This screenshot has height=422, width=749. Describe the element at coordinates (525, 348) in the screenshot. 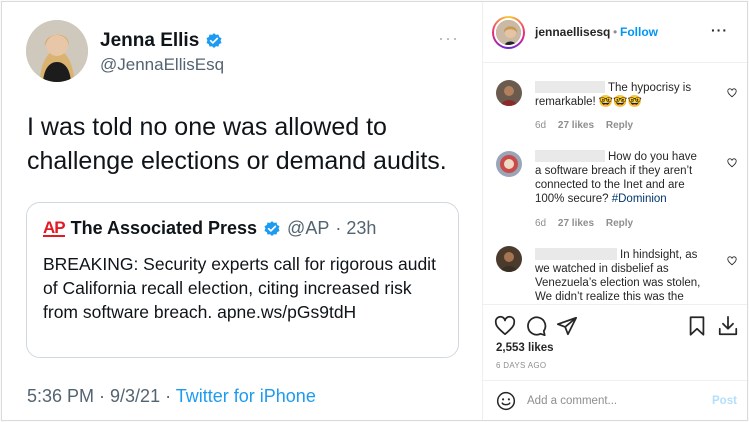

I see `like-count: 2,553 likes` at that location.